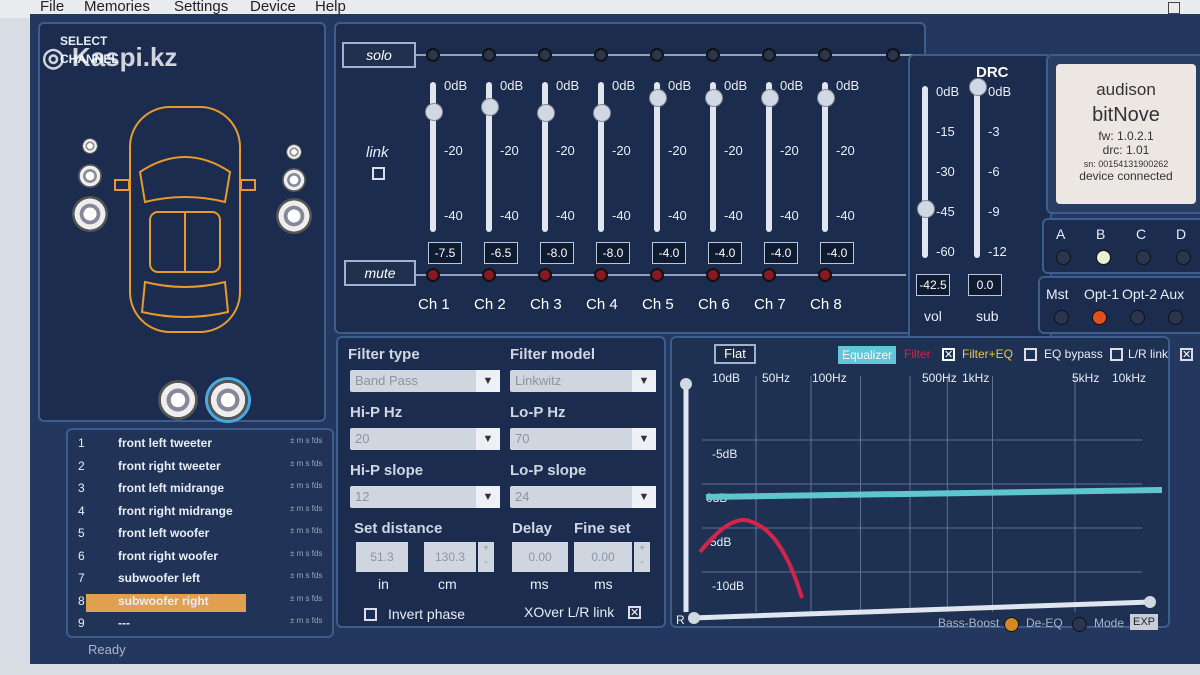 This screenshot has width=1200, height=675. Describe the element at coordinates (370, 614) in the screenshot. I see `invert-phase-checkbox` at that location.